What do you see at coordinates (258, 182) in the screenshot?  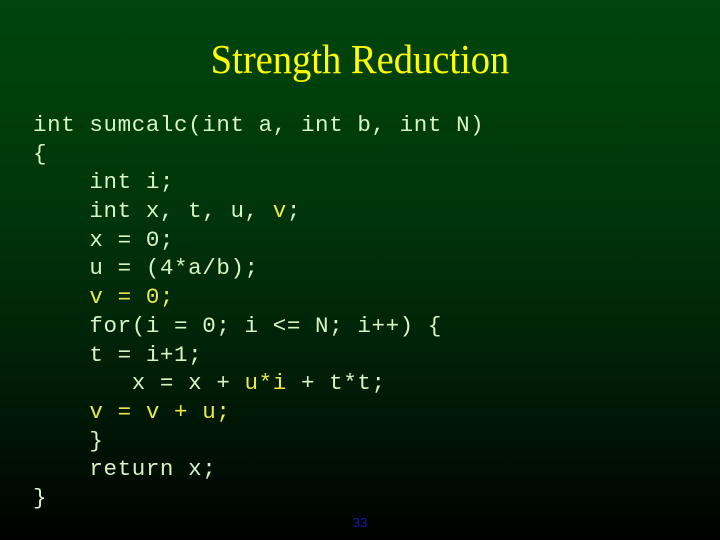 I see `code-line: int i;` at bounding box center [258, 182].